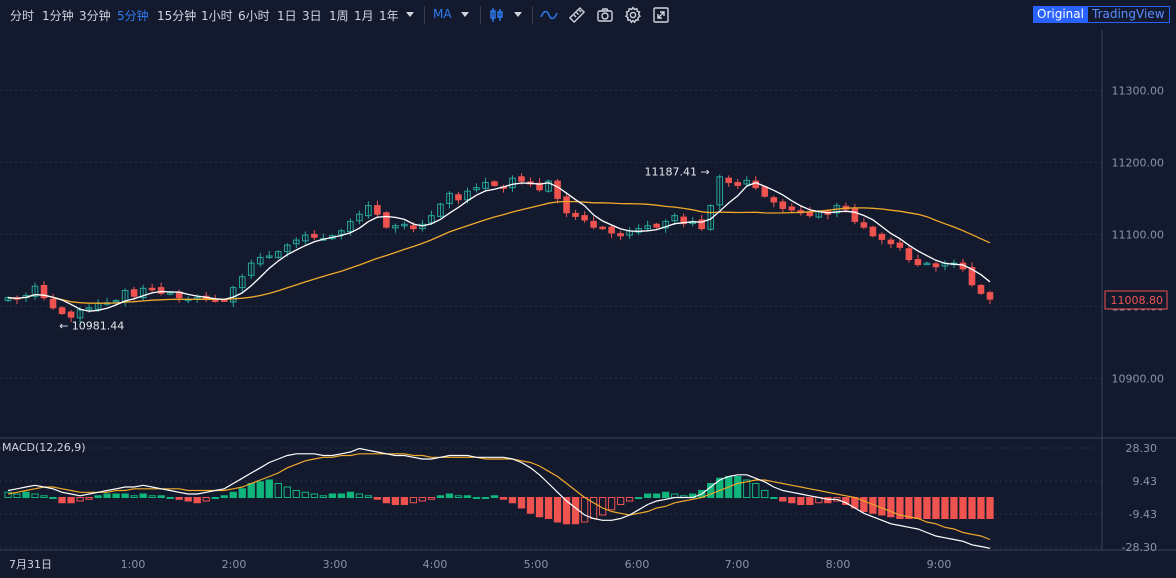  I want to click on indicator-caret, so click(465, 14).